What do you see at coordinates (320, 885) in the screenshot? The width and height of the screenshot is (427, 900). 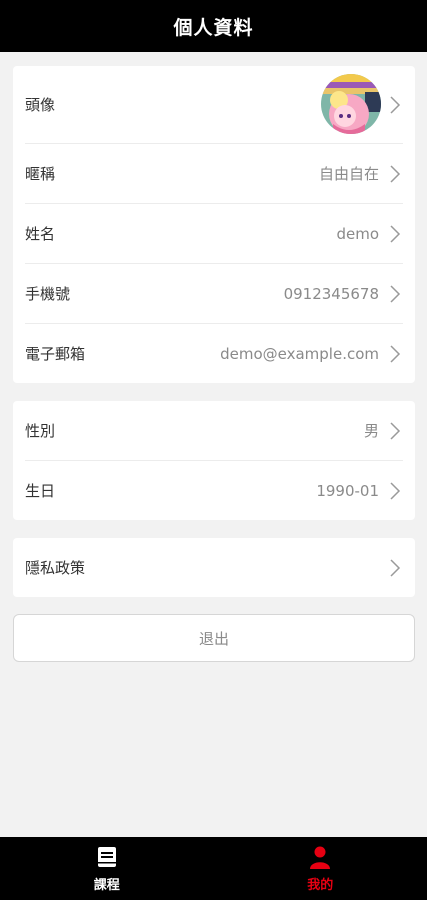 I see `tab-mine-label: 我的` at bounding box center [320, 885].